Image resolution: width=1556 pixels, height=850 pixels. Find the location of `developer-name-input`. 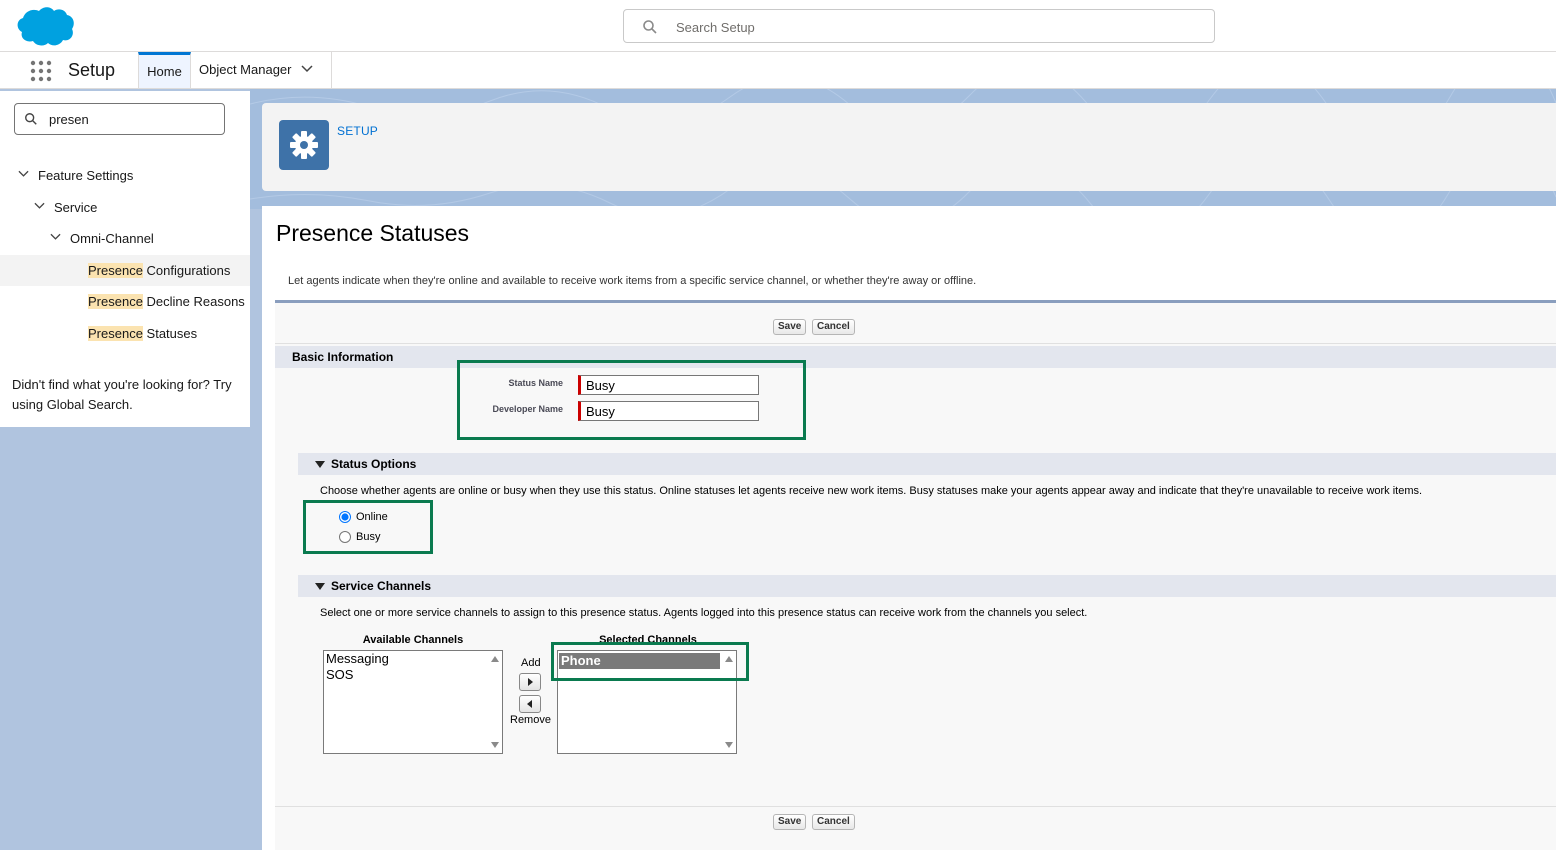

developer-name-input is located at coordinates (668, 411).